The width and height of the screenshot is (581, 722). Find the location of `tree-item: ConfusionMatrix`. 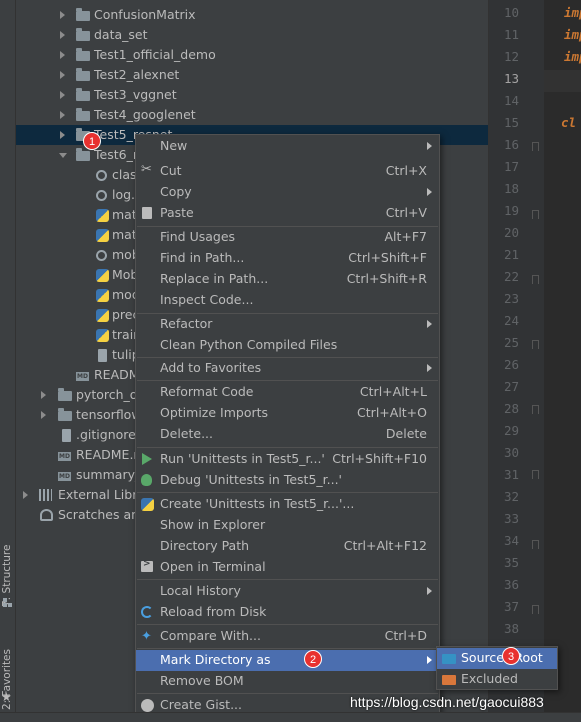

tree-item: ConfusionMatrix is located at coordinates (252, 15).